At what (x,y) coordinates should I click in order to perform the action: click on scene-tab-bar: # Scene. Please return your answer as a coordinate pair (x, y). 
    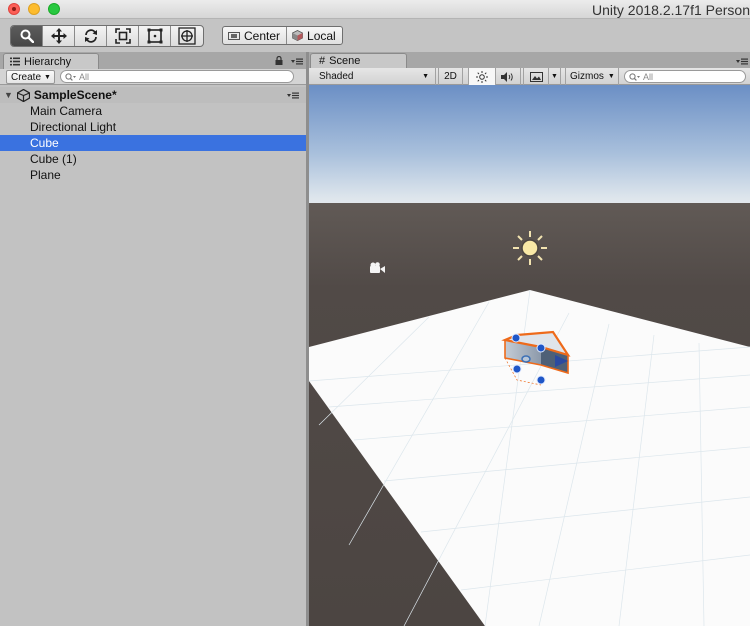
    Looking at the image, I should click on (529, 60).